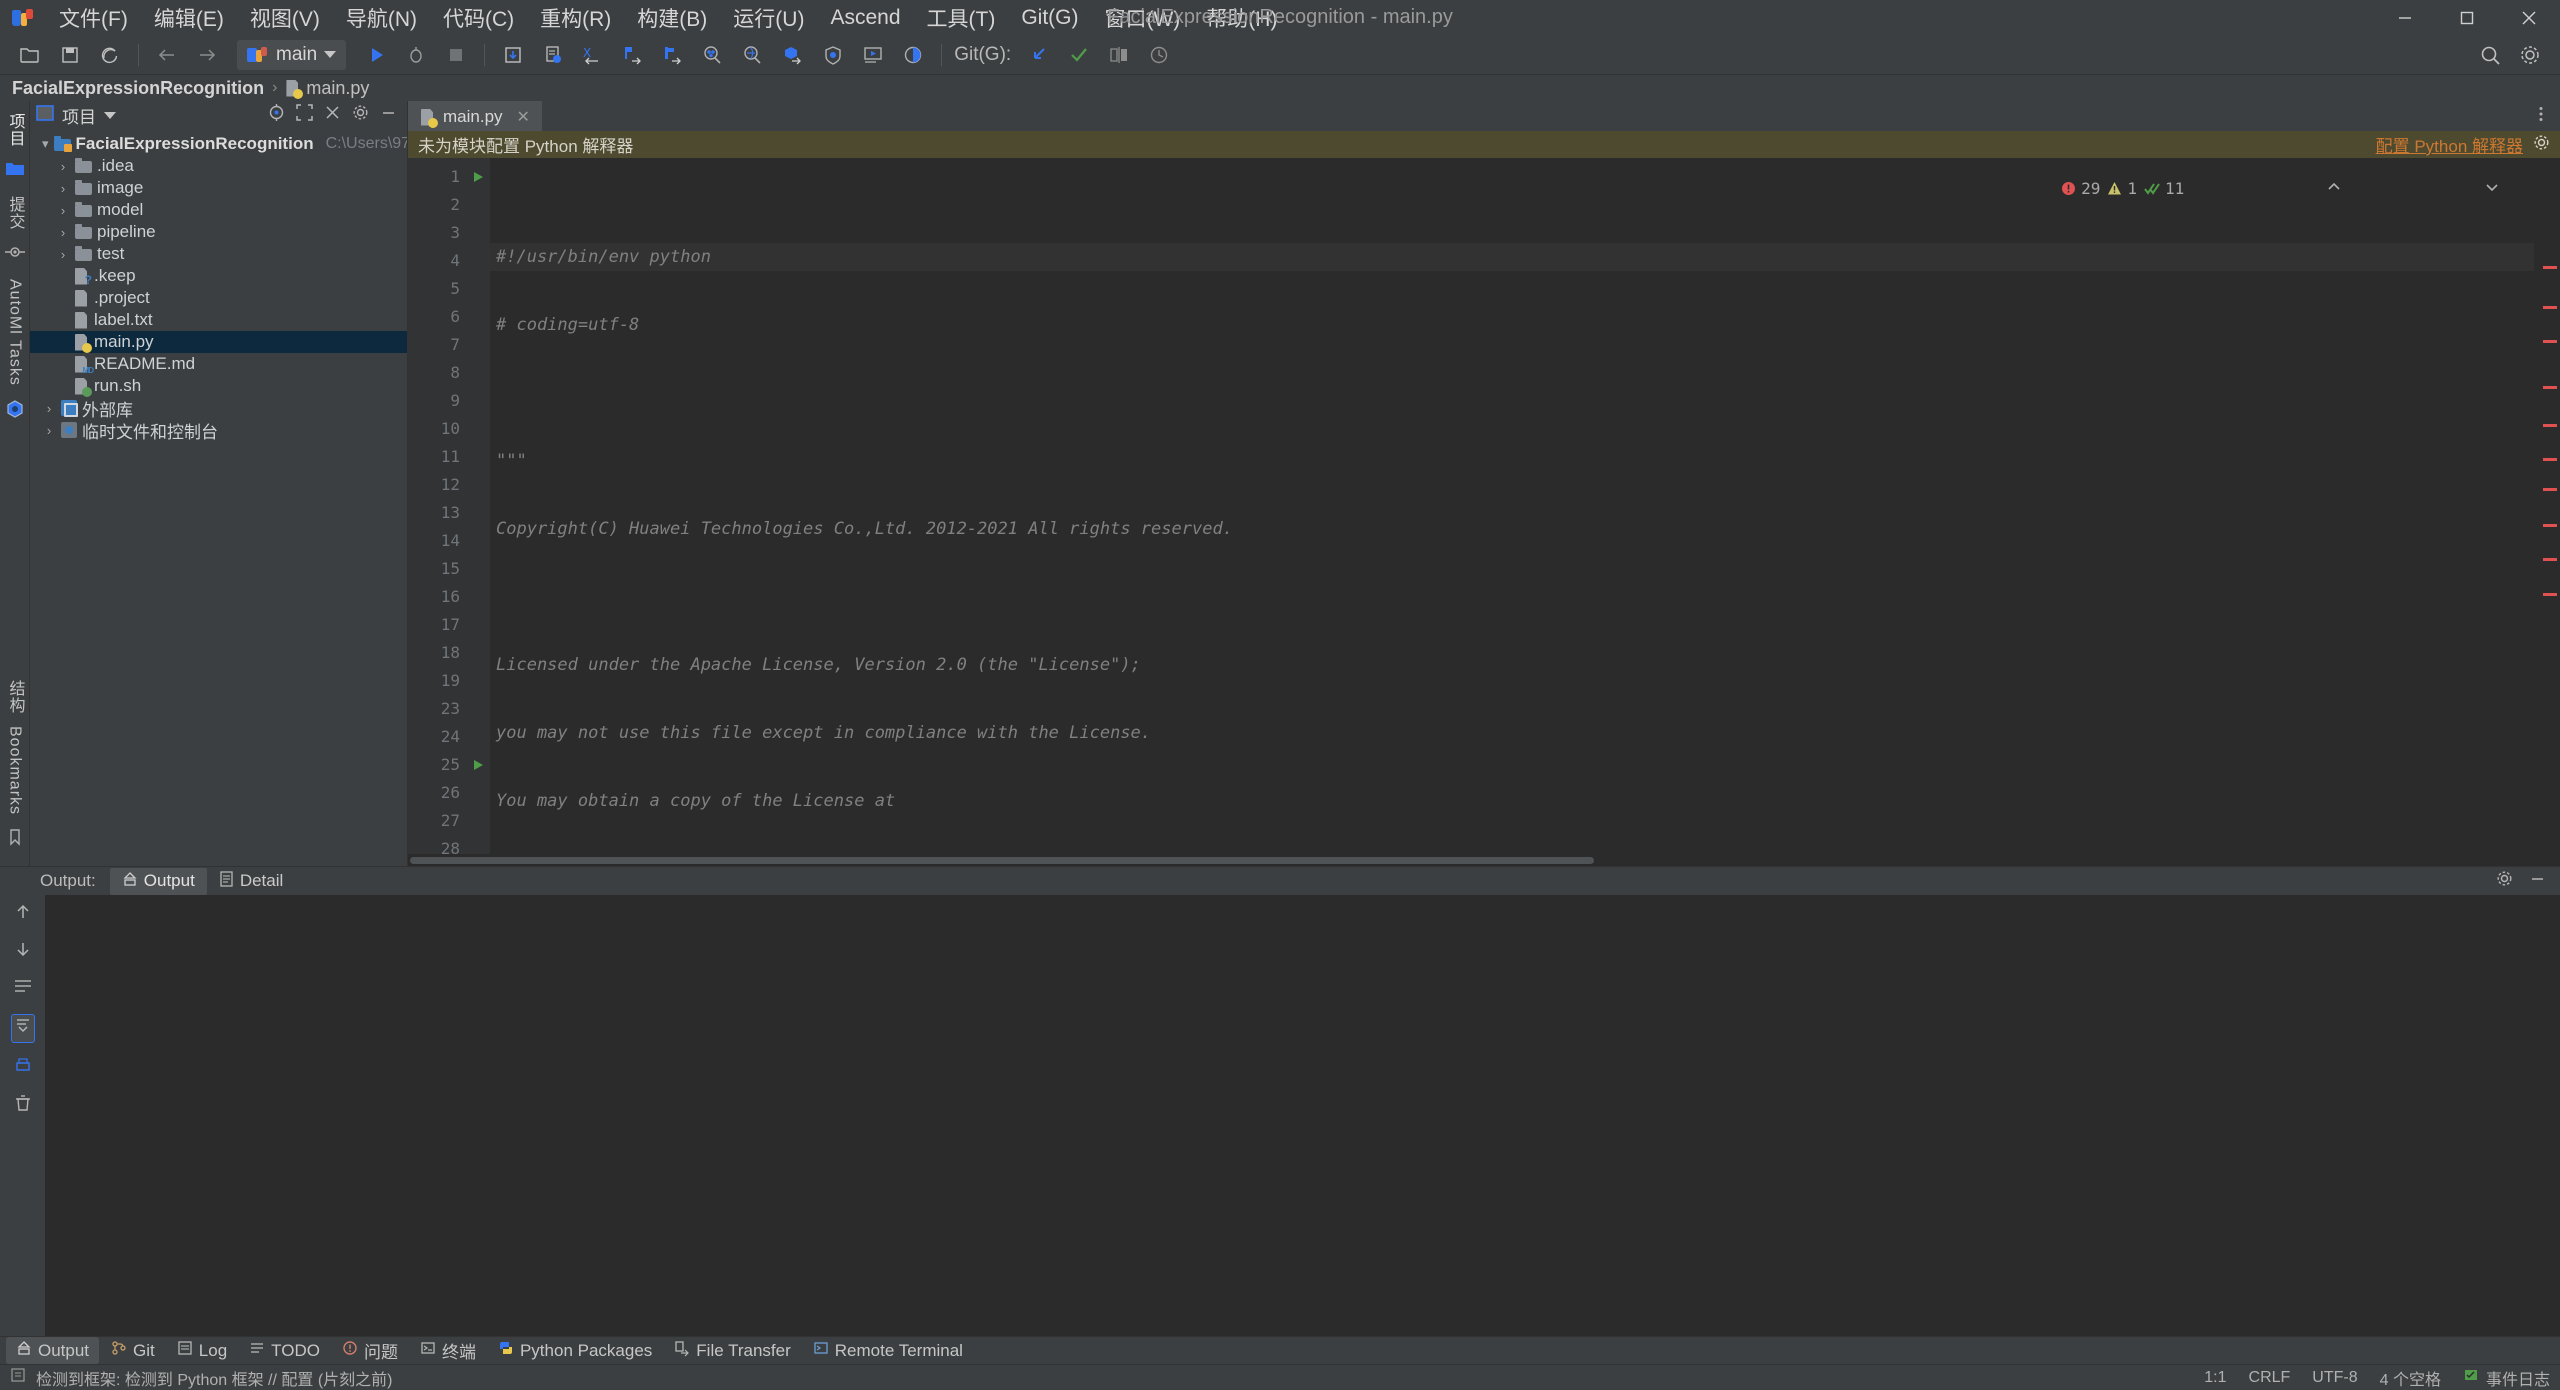 The width and height of the screenshot is (2560, 1390). Describe the element at coordinates (23, 951) in the screenshot. I see `scroll-down-icon` at that location.